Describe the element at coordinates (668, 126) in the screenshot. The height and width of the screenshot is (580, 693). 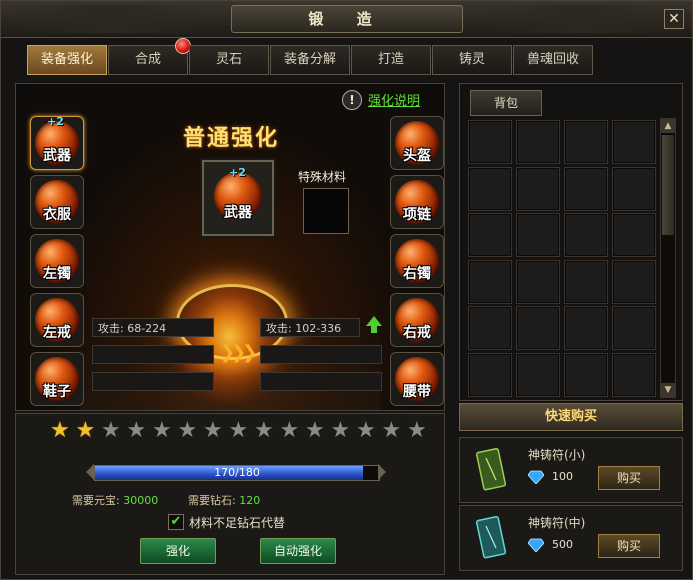
I see `scroll-up-icon: ▲` at that location.